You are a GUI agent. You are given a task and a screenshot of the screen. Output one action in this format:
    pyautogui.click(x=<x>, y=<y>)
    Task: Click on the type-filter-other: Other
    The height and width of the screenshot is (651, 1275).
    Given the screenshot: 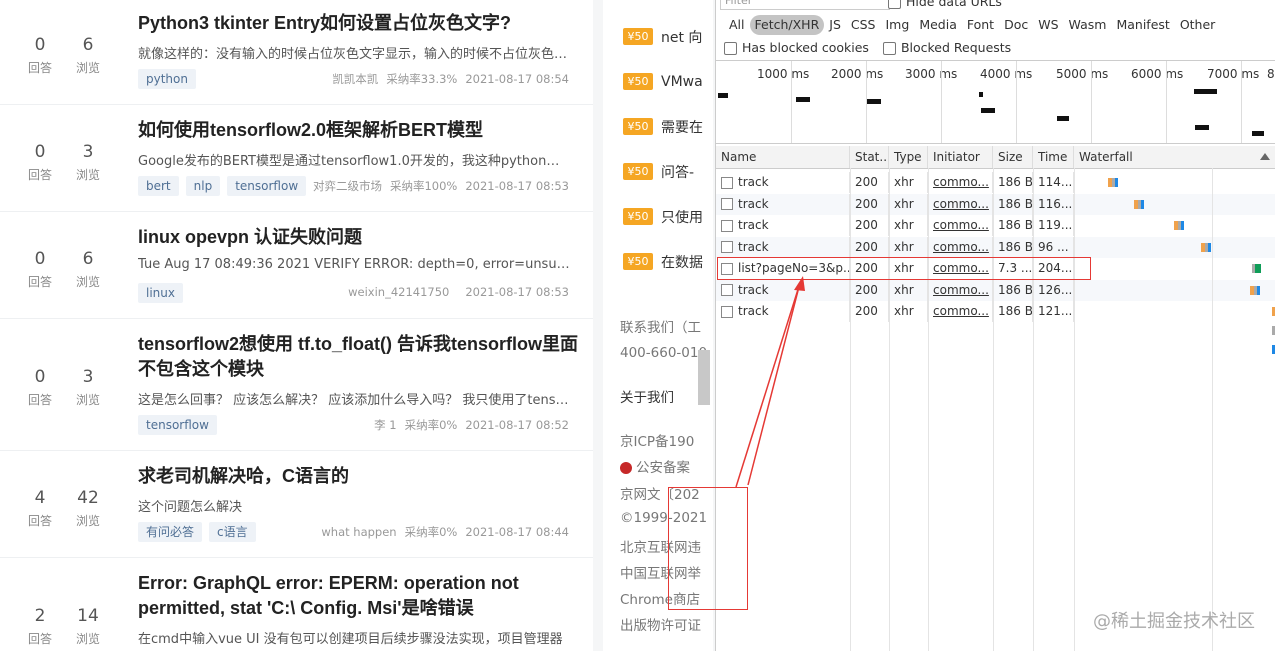 What is the action you would take?
    pyautogui.click(x=1198, y=25)
    